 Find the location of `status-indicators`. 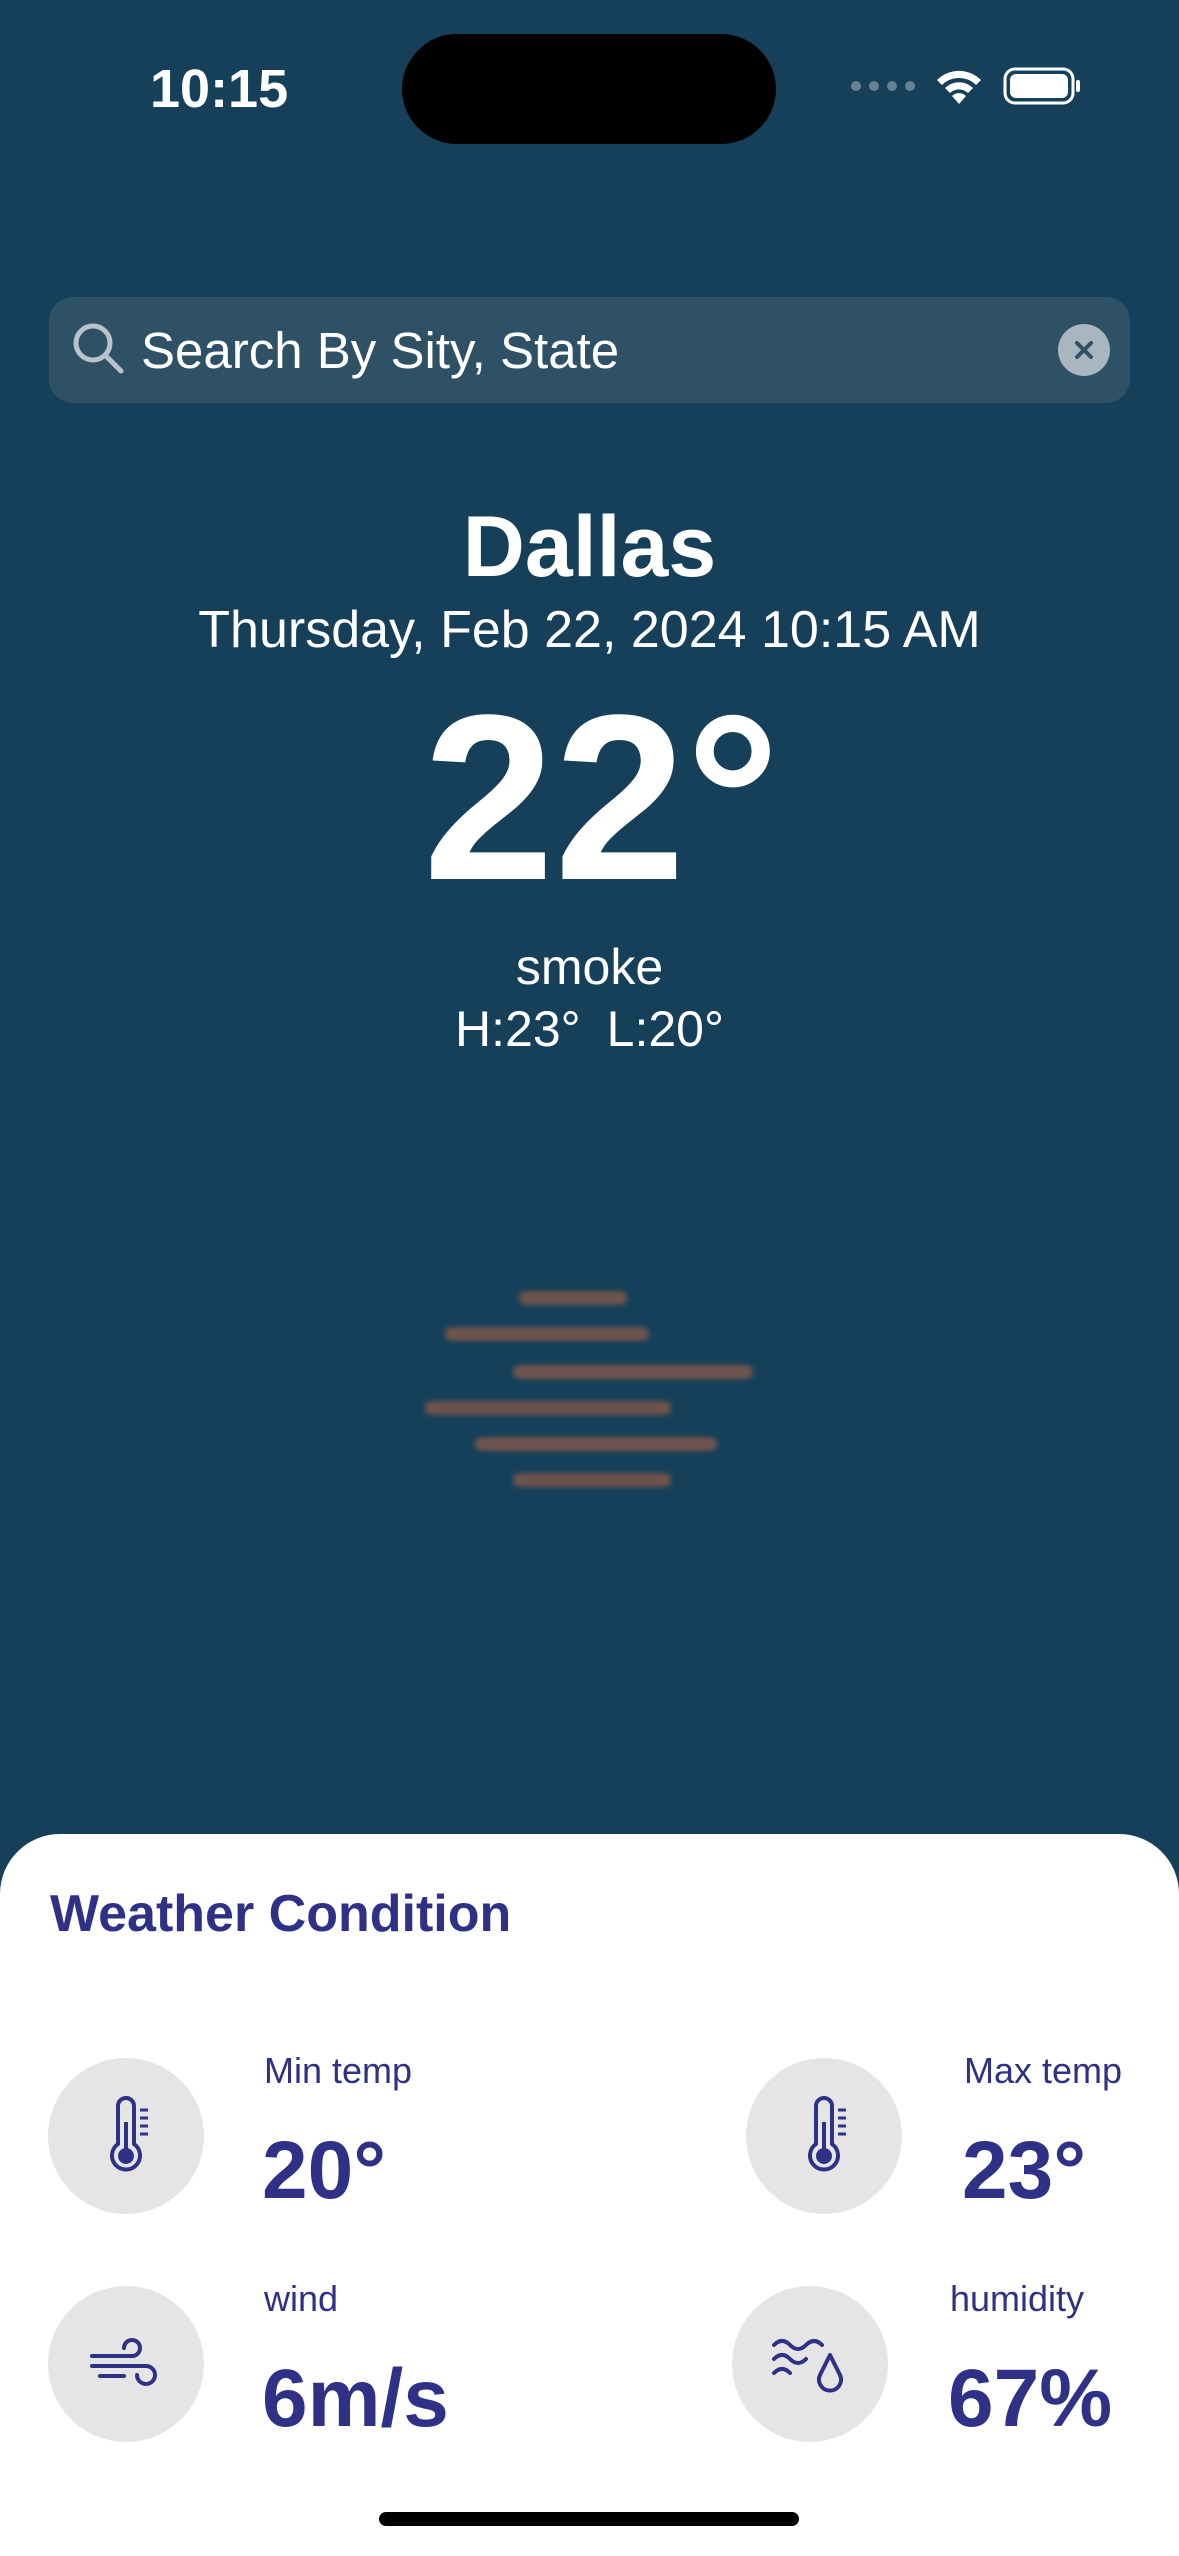

status-indicators is located at coordinates (967, 86).